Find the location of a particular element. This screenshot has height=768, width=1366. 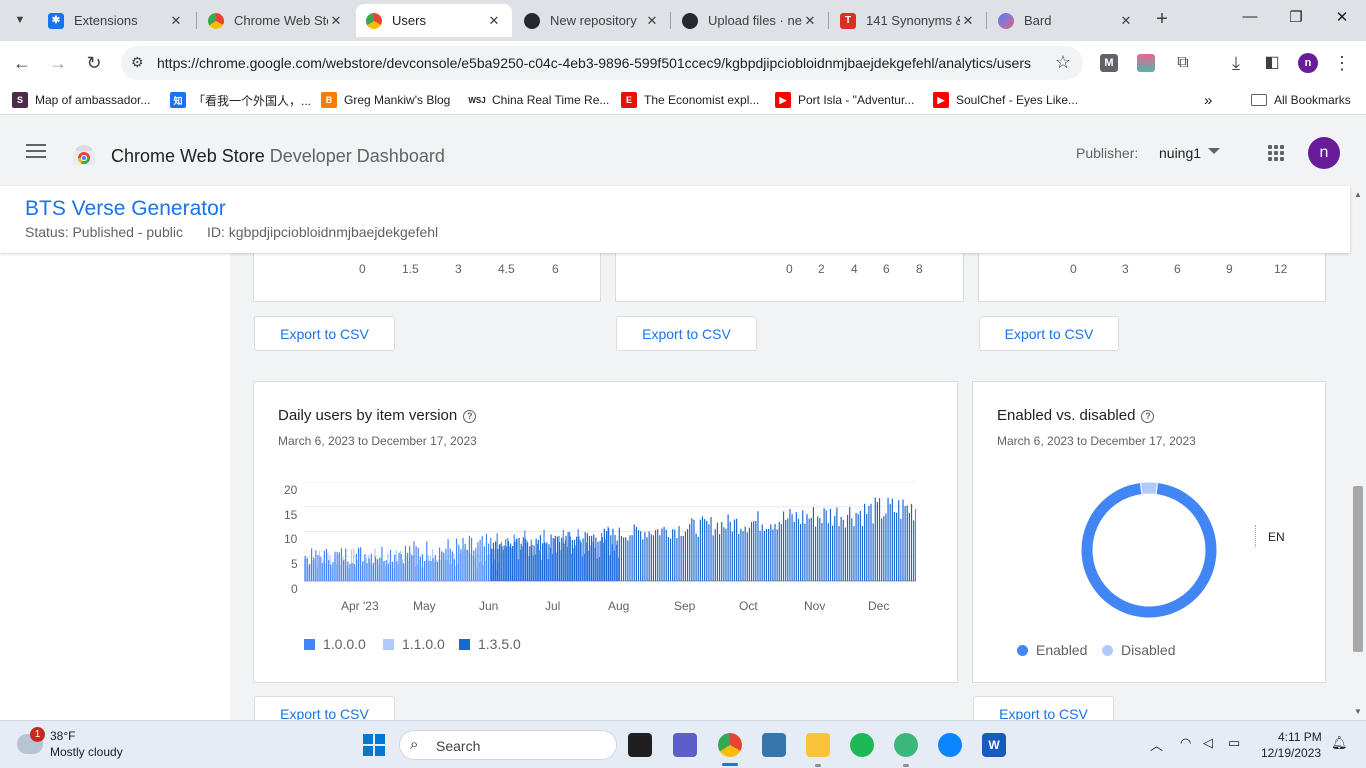

file-explorer-icon is located at coordinates (818, 745).